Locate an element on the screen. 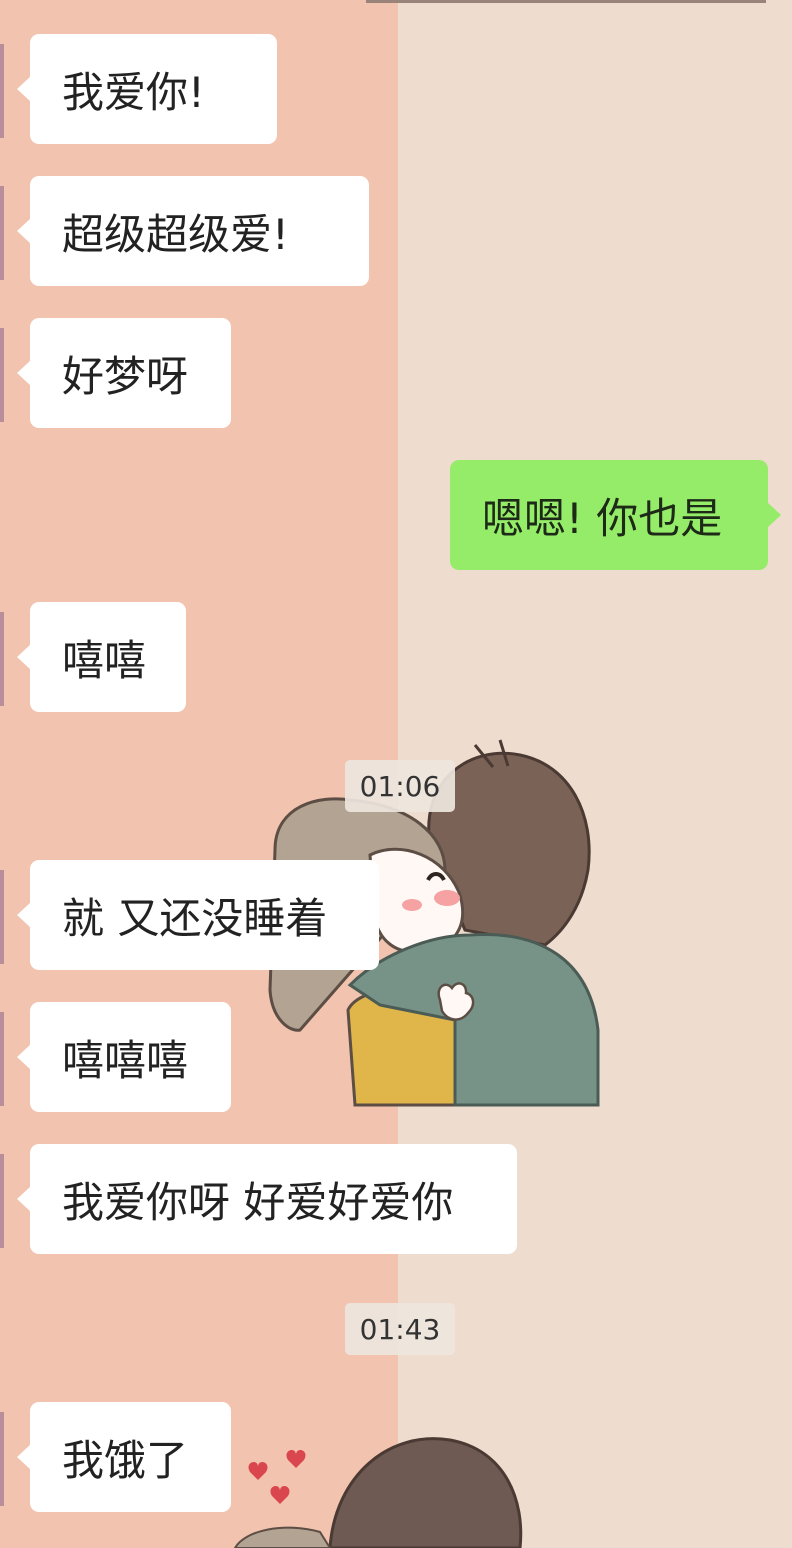  message-bubble-incoming: 我爱你呀 好爱好爱你 is located at coordinates (267, 1199).